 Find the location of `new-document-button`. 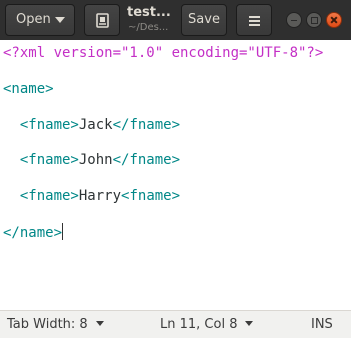

new-document-button is located at coordinates (102, 20).